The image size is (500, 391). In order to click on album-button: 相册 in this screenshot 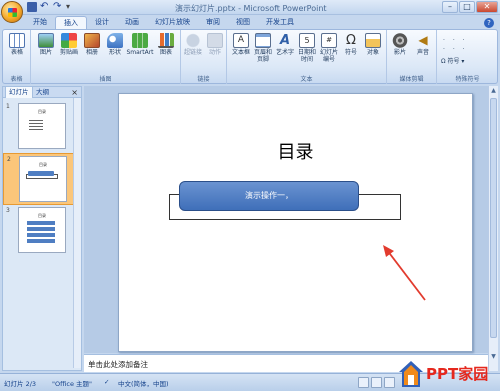, I will do `click(92, 44)`.